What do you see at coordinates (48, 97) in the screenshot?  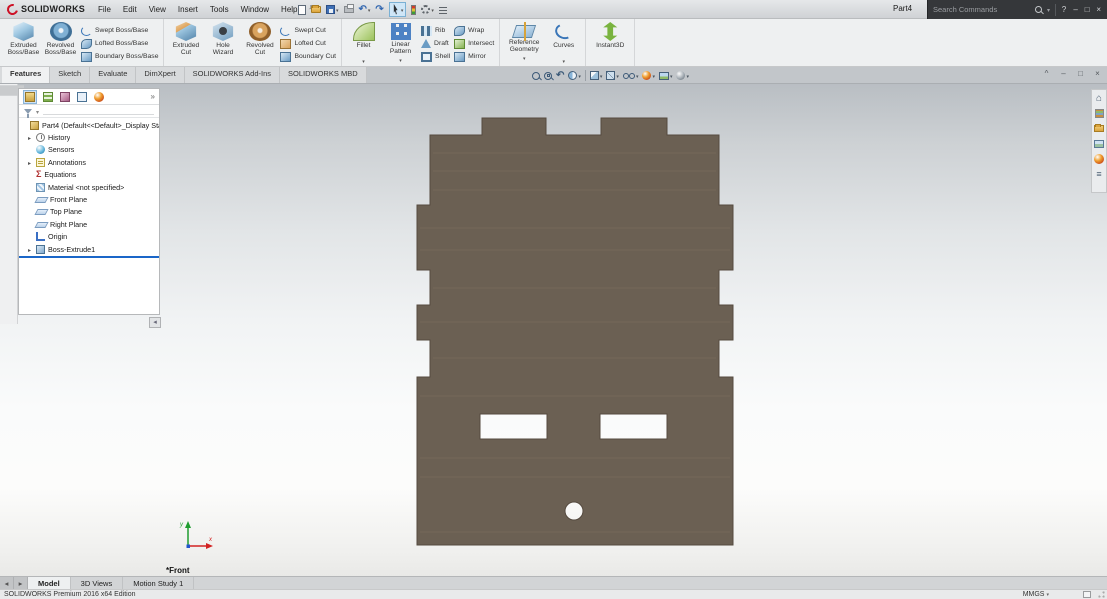 I see `propertymanager-tab` at bounding box center [48, 97].